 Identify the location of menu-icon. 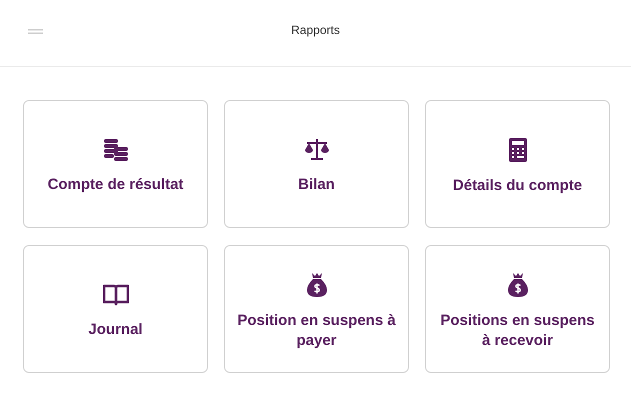
(35, 31).